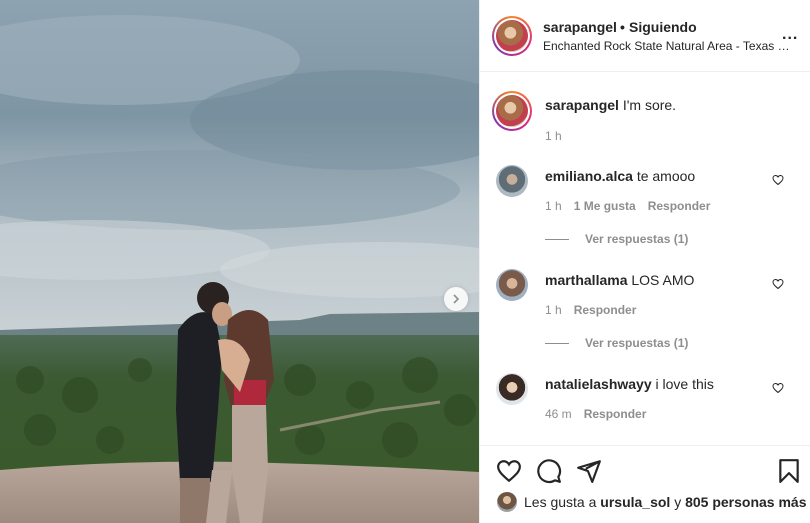  What do you see at coordinates (589, 176) in the screenshot?
I see `comment-username: emiliano.alca` at bounding box center [589, 176].